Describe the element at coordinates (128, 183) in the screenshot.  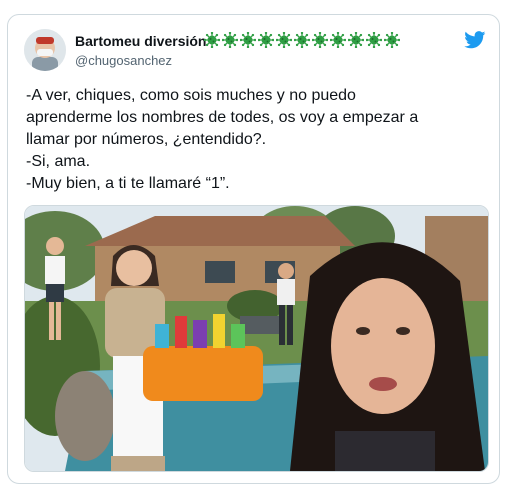
I see `tweet-text-line: -Muy bien, a ti te llamaré “1”.` at that location.